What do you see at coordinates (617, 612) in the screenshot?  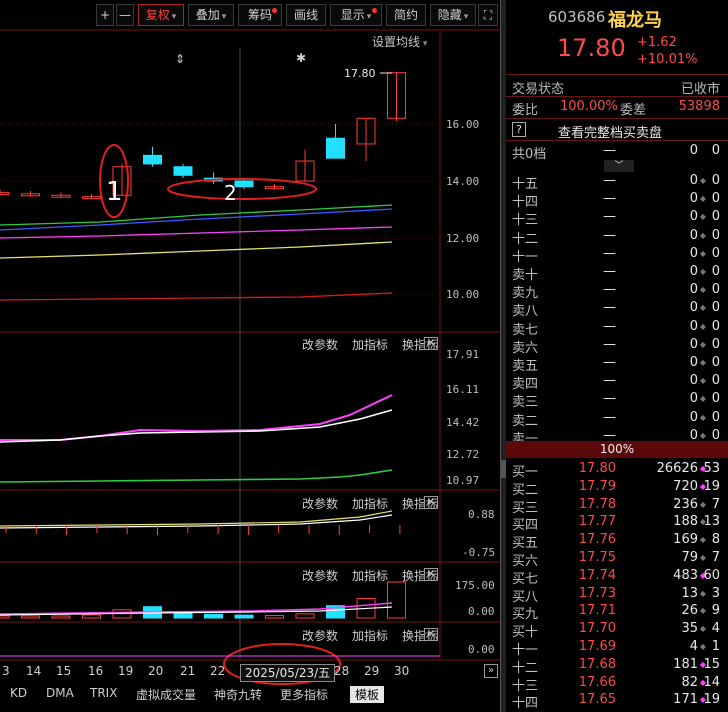 I see `buy-level-row: 买九 17.71 26 ◆ 9` at bounding box center [617, 612].